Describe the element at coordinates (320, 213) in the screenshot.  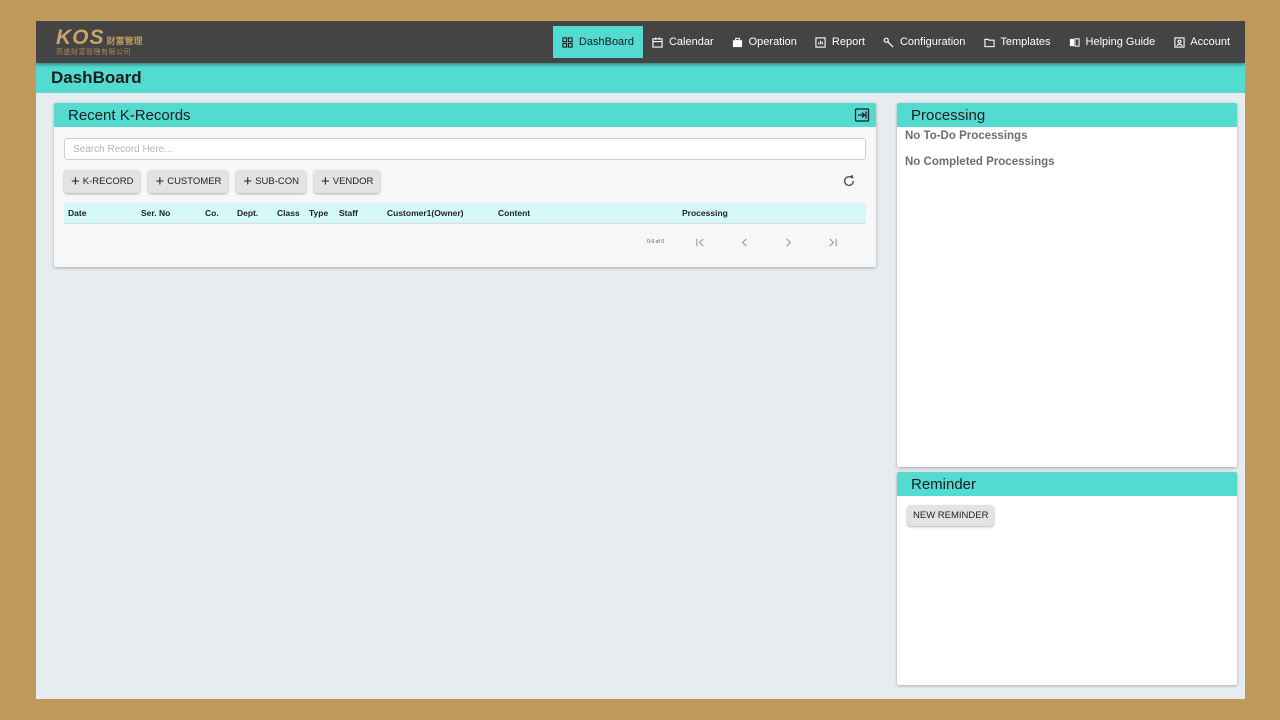
I see `column-header-type: Type` at that location.